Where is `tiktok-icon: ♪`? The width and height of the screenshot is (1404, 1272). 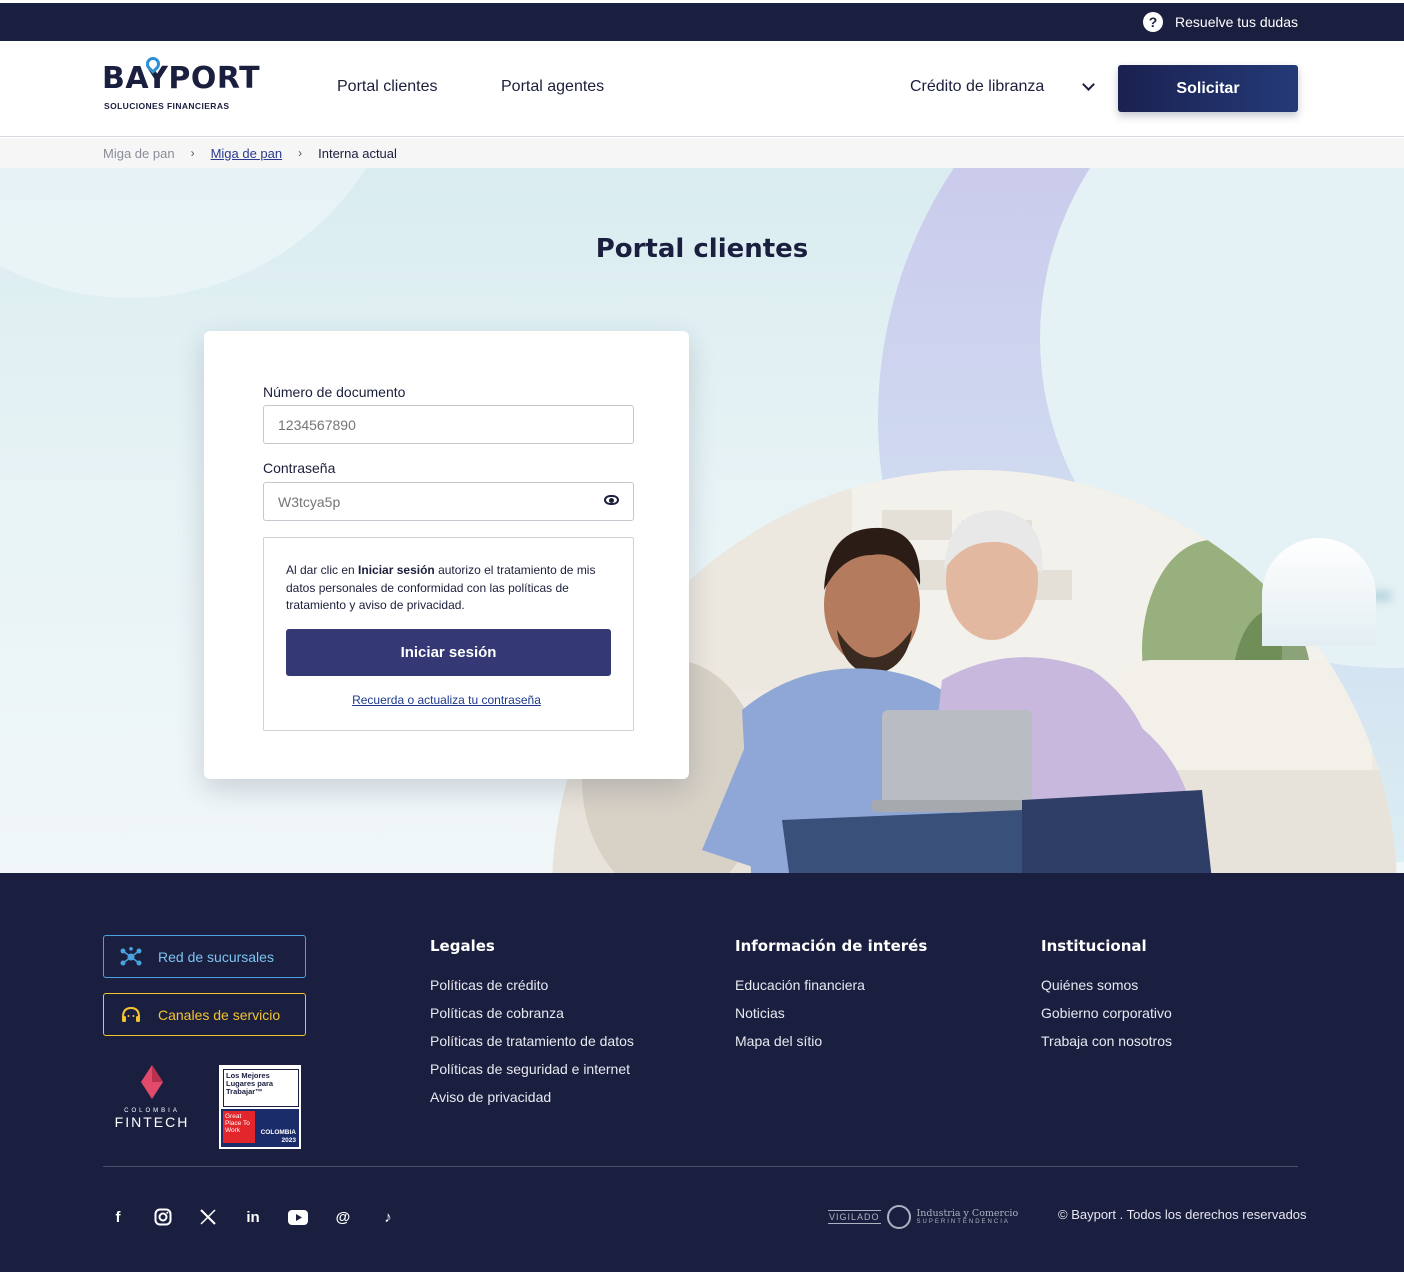 tiktok-icon: ♪ is located at coordinates (388, 1217).